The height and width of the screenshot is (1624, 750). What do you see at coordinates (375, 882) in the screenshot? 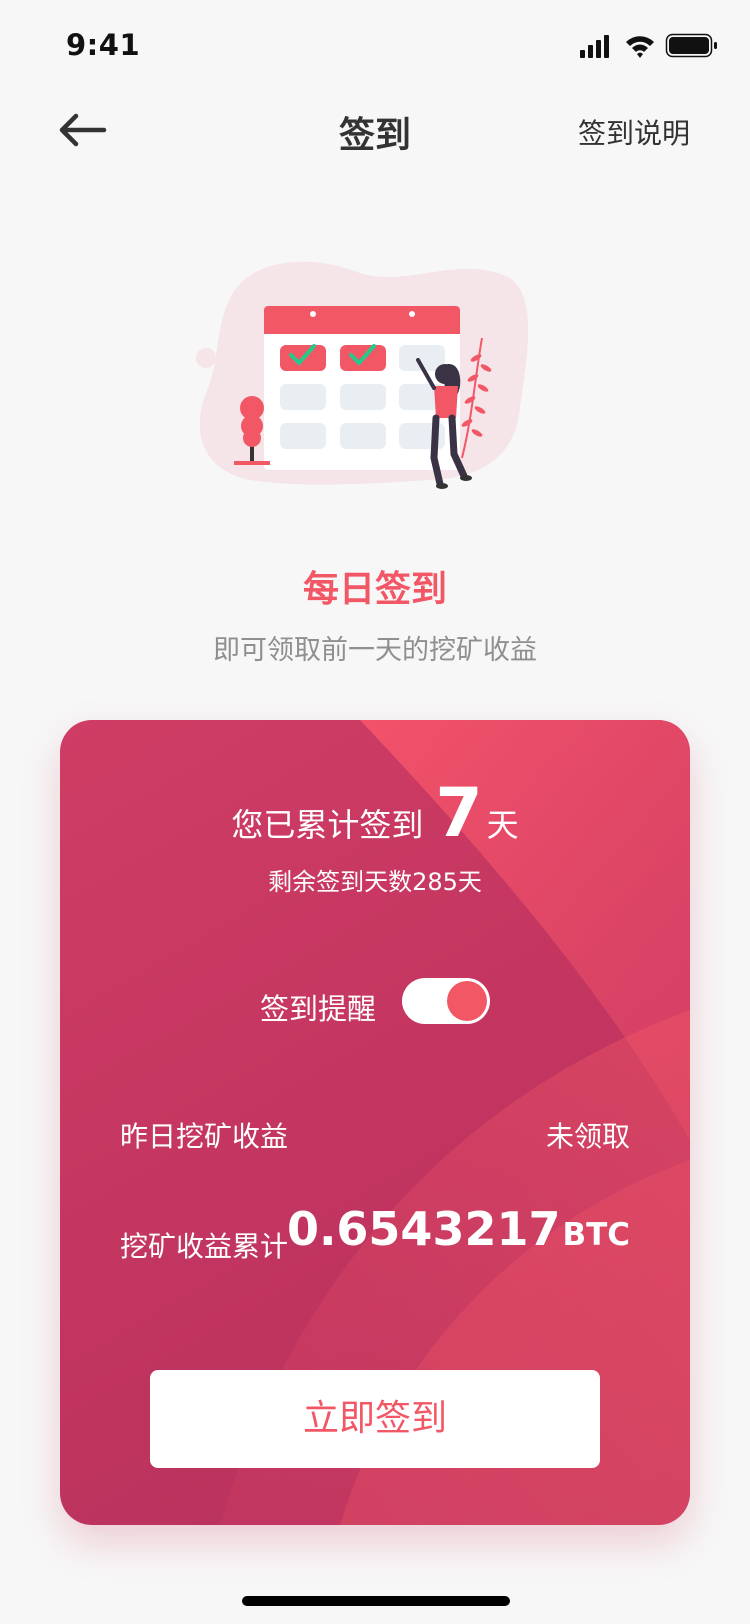
I see `remaining-days: 剩余签到天数285天` at bounding box center [375, 882].